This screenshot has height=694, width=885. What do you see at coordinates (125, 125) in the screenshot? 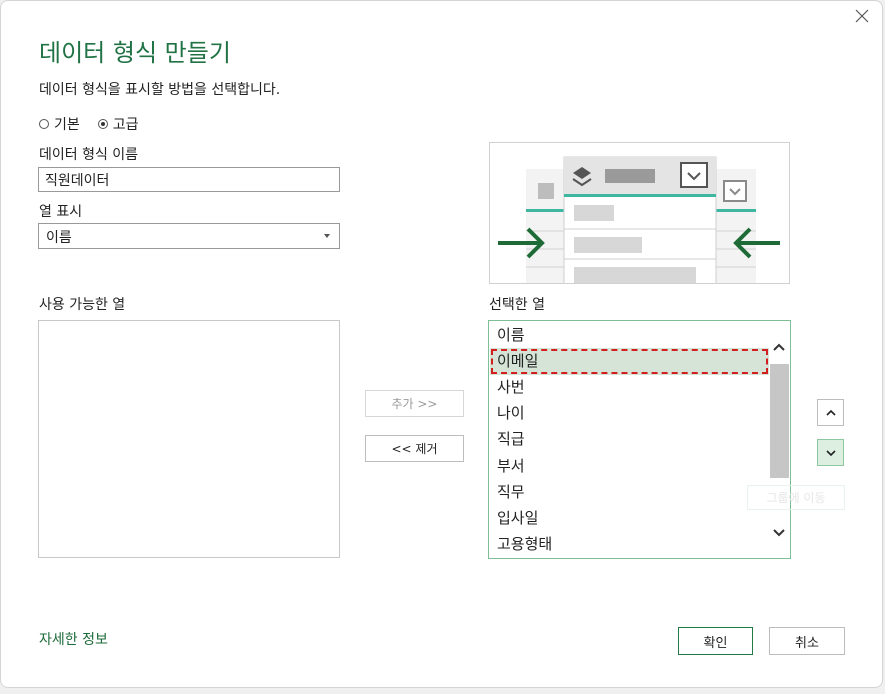
I see `radio-advanced-label: 고급` at bounding box center [125, 125].